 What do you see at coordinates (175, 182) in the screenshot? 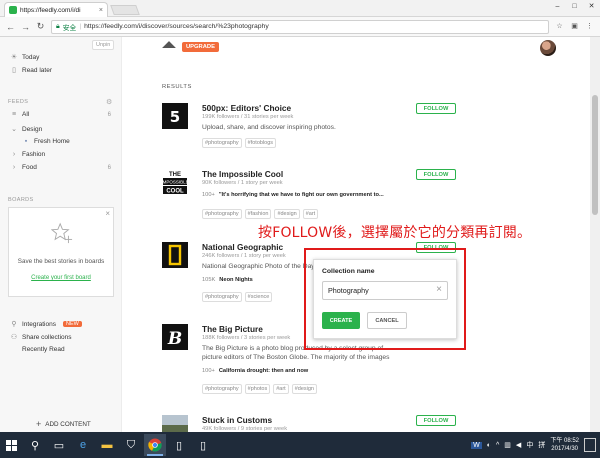
I see `impossible-cool-logo-icon: THE IMPOSSIBLE COOL` at bounding box center [175, 182].